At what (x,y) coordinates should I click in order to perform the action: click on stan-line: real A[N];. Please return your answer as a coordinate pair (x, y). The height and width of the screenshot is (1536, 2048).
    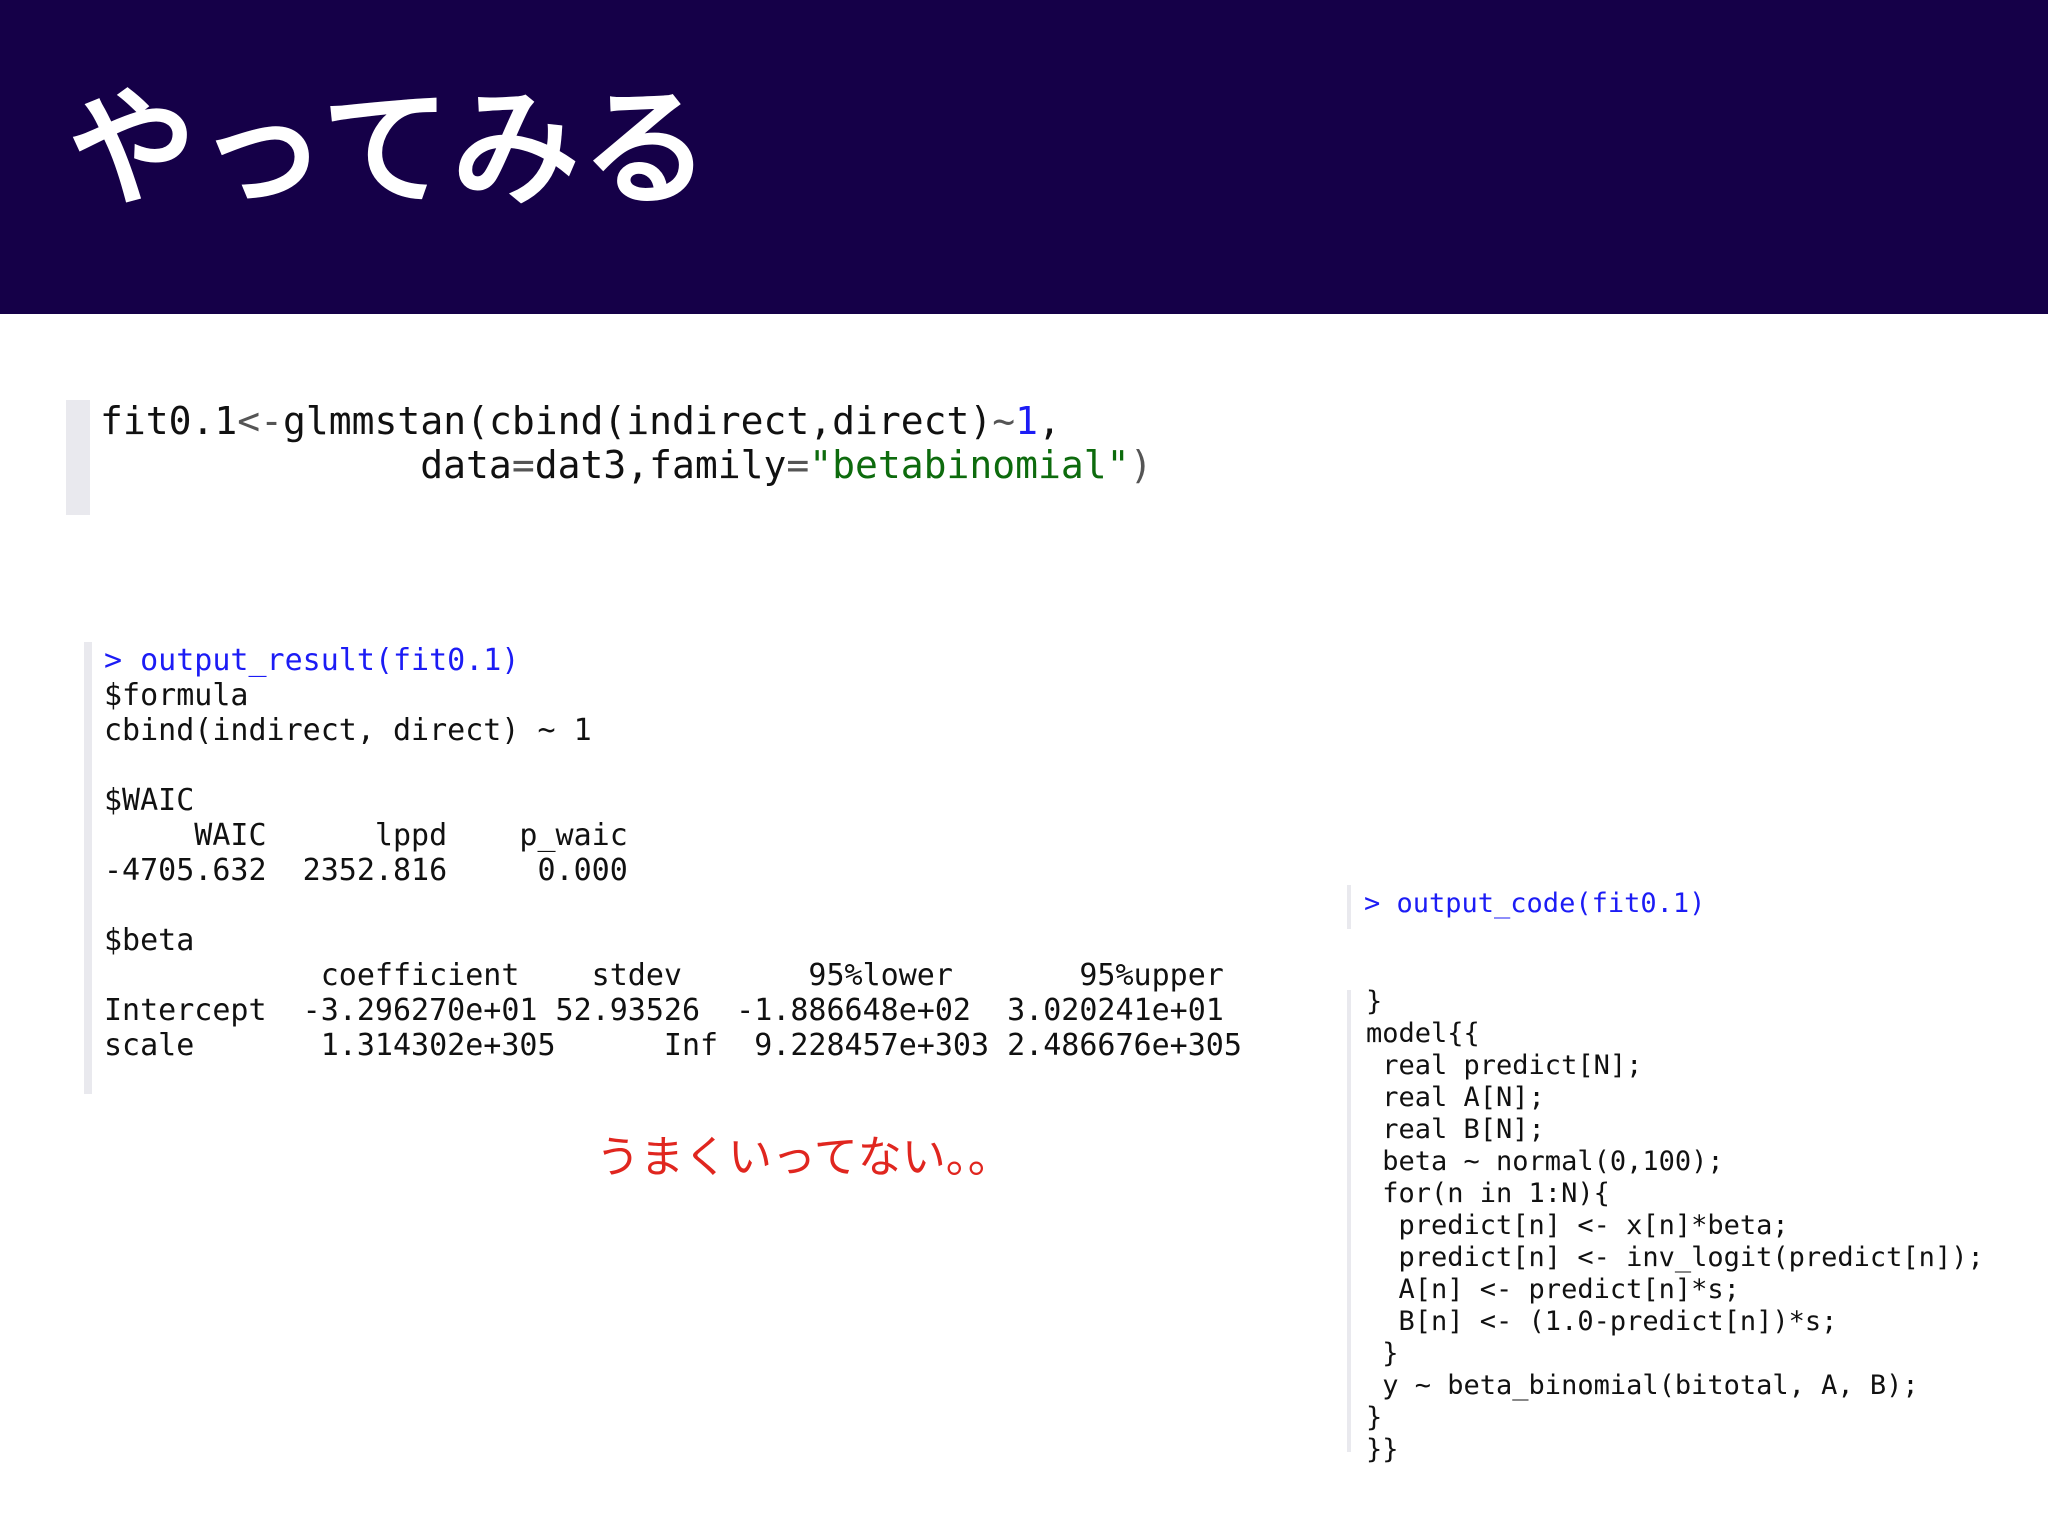
    Looking at the image, I should click on (1455, 1097).